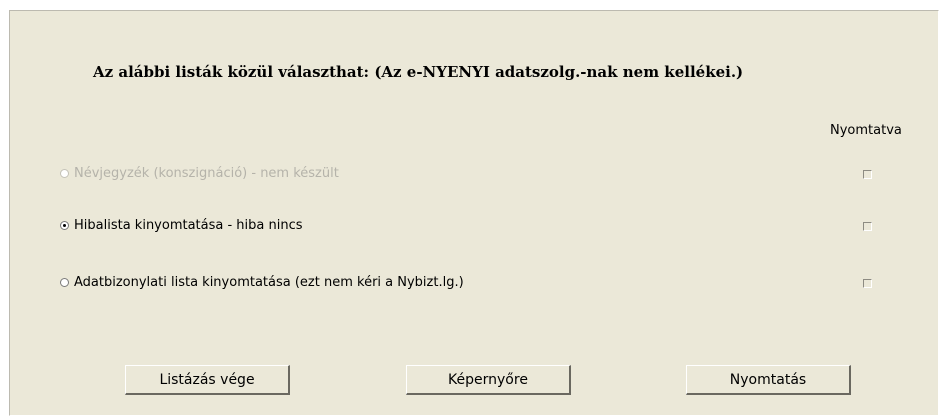 The image size is (950, 418). Describe the element at coordinates (867, 226) in the screenshot. I see `checkbox-printed-hibalista` at that location.